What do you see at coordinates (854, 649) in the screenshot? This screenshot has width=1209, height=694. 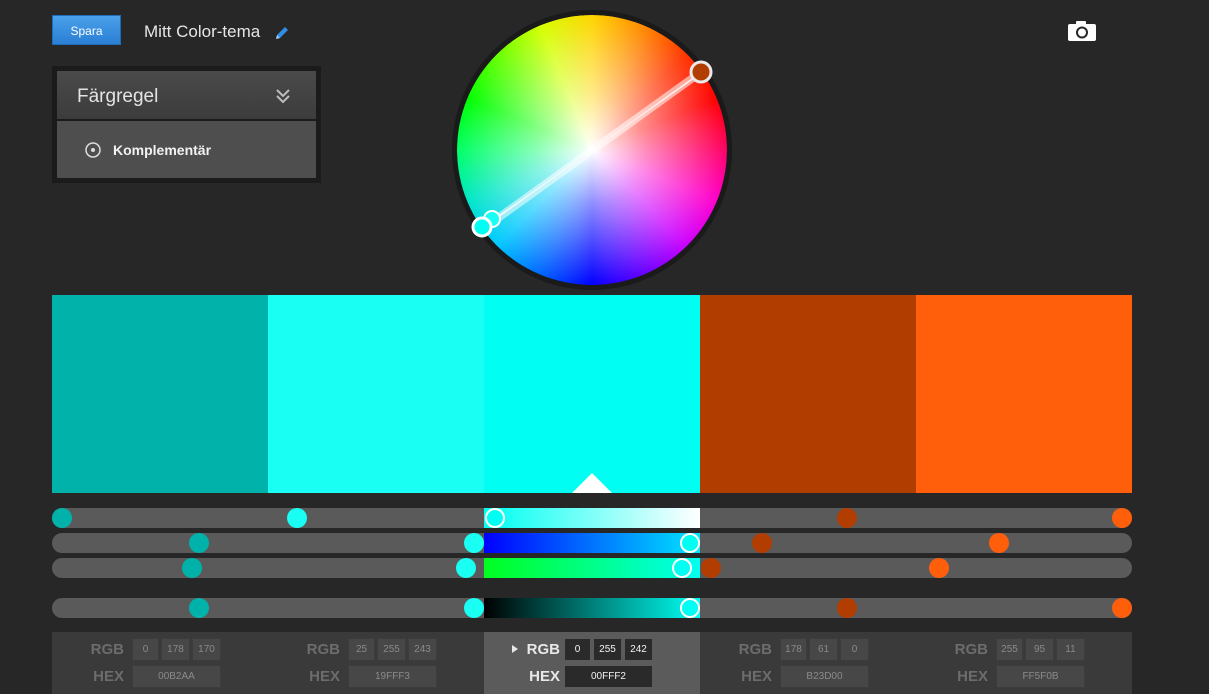 I see `b-field: 0` at bounding box center [854, 649].